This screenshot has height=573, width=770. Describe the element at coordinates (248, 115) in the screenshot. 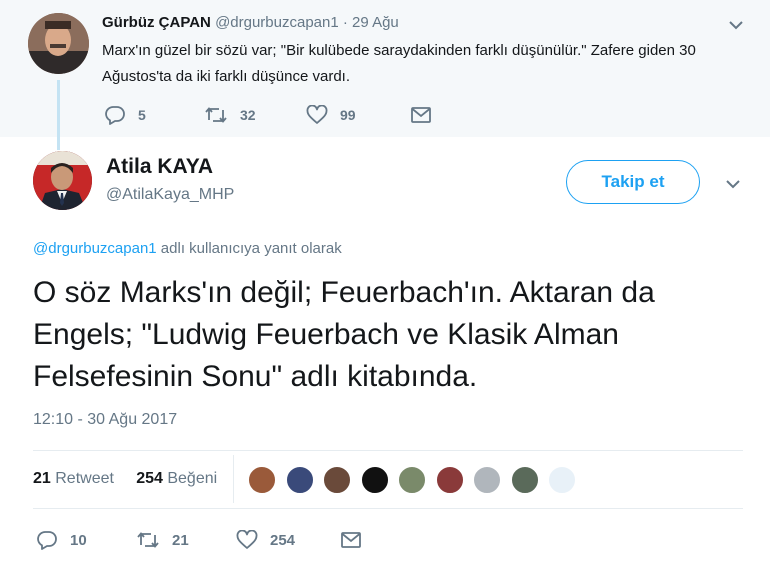

I see `parent-retweet-count: 32` at that location.